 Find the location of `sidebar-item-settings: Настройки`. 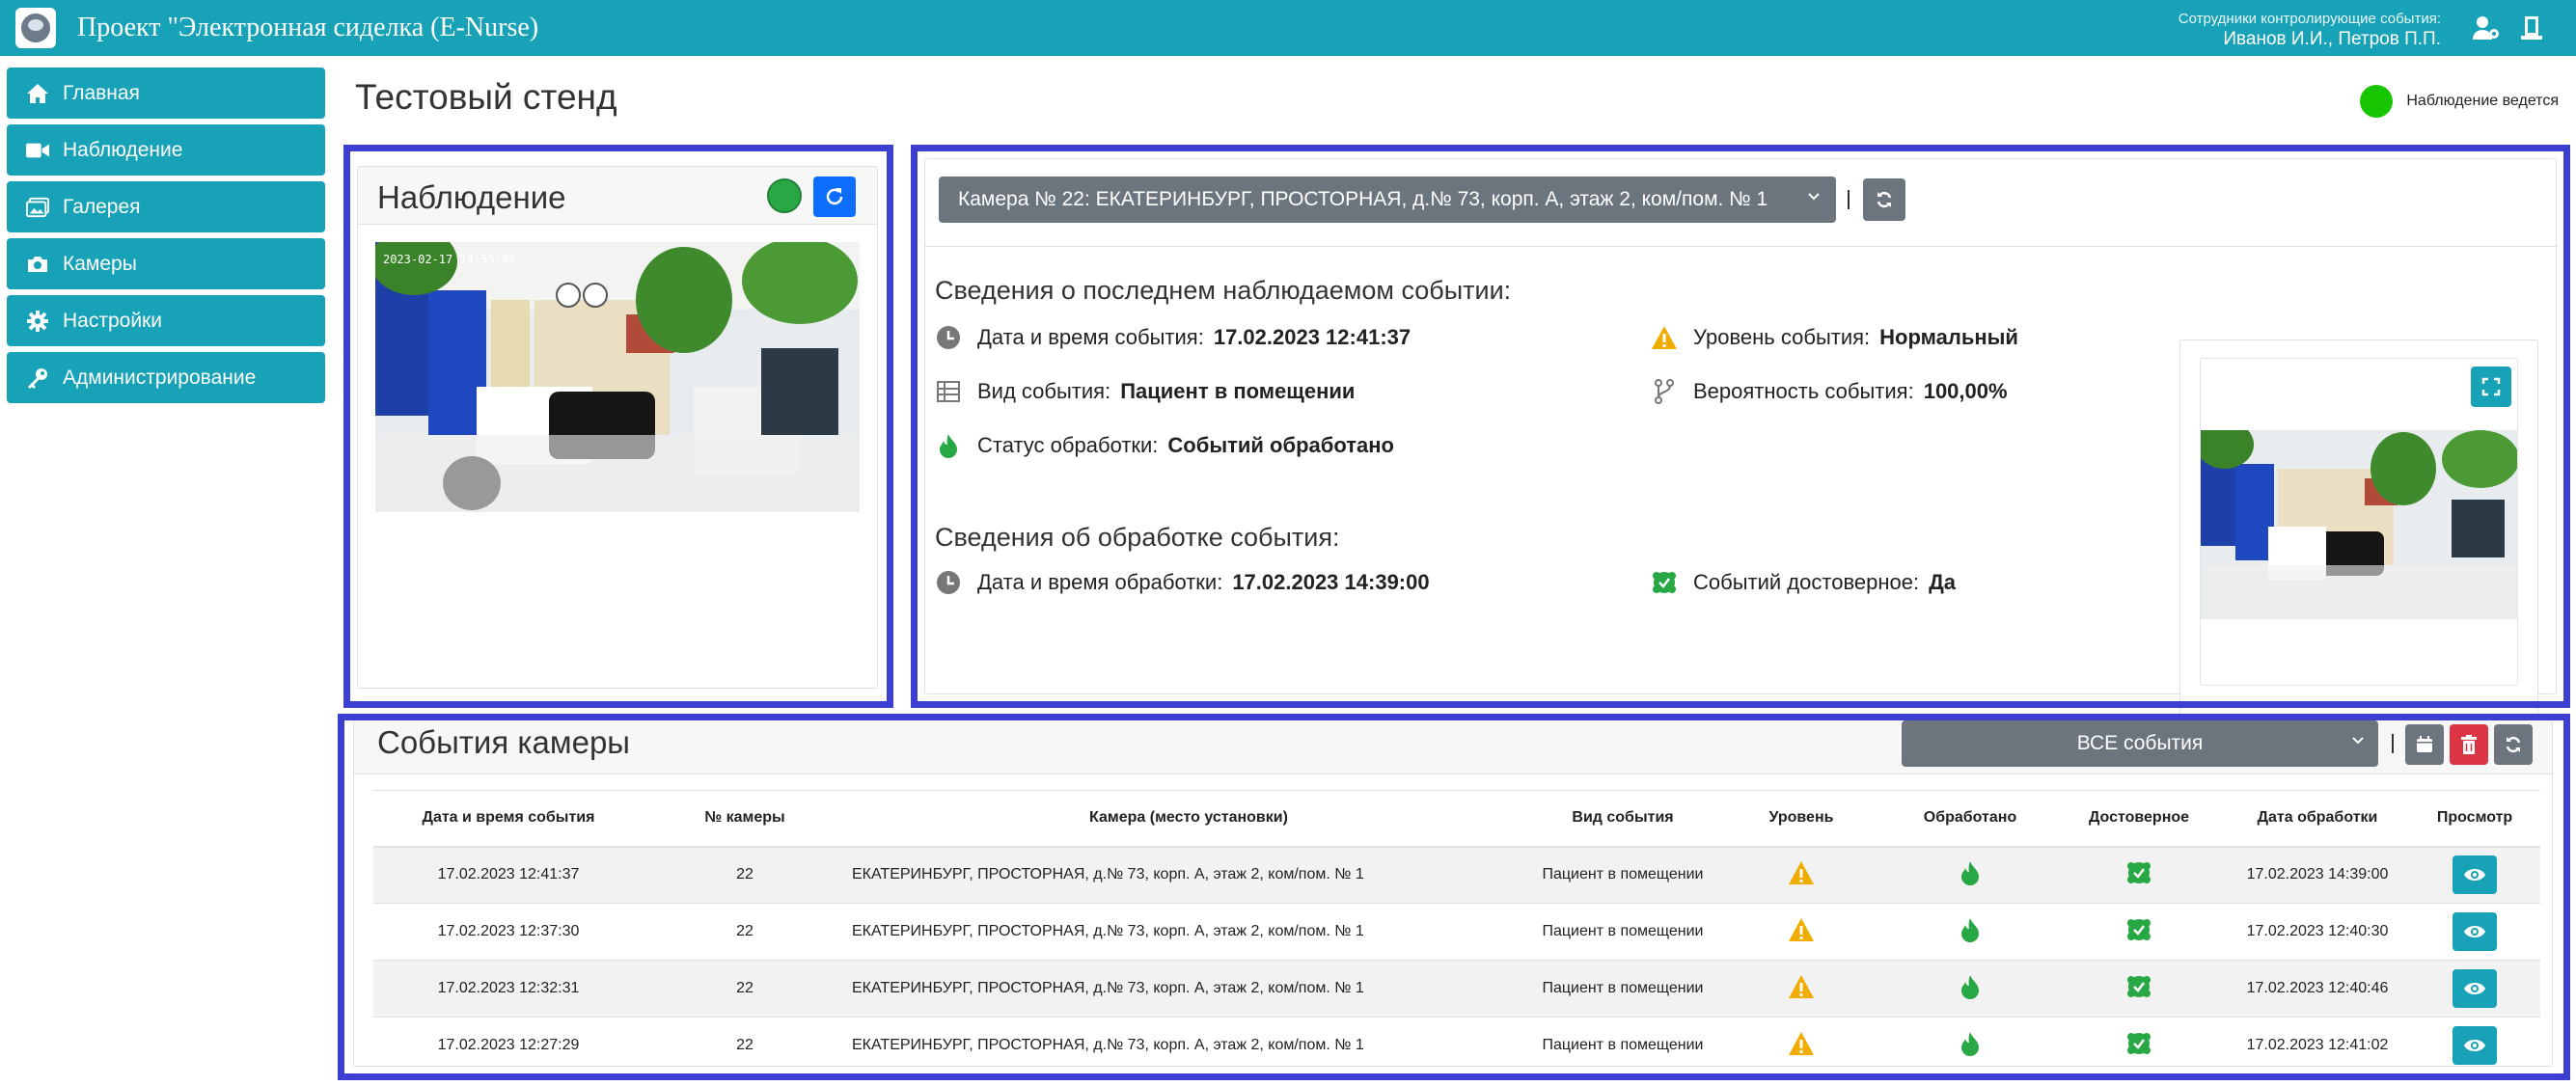

sidebar-item-settings: Настройки is located at coordinates (166, 320).